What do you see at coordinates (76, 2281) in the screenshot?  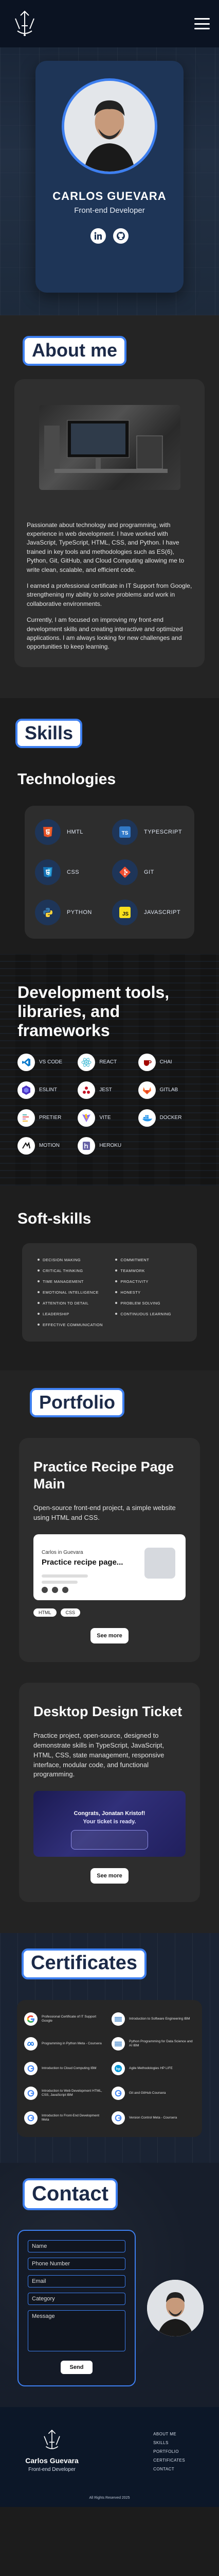 I see `email-field` at bounding box center [76, 2281].